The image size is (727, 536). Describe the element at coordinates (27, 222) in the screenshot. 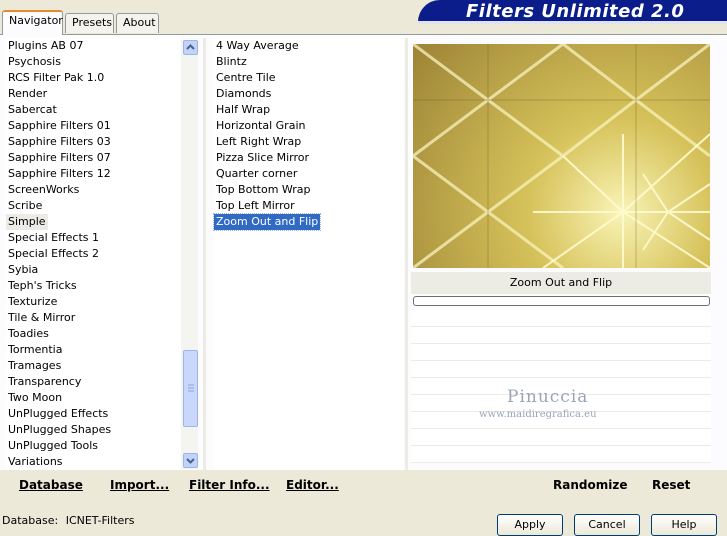

I see `category-item: Simple` at that location.